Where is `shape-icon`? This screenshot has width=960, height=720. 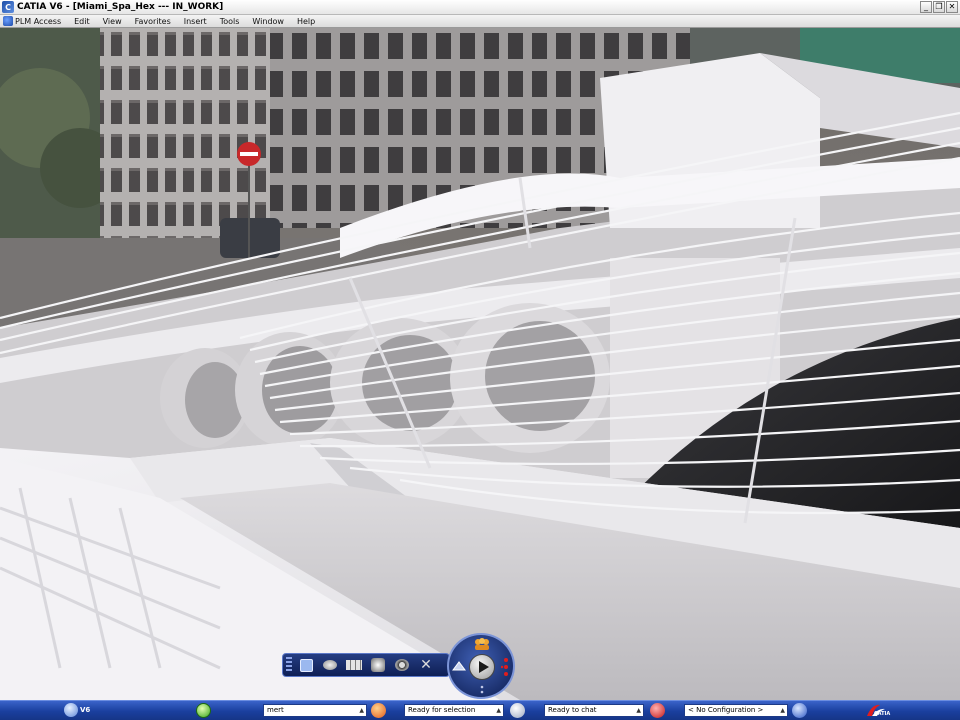 shape-icon is located at coordinates (459, 666).